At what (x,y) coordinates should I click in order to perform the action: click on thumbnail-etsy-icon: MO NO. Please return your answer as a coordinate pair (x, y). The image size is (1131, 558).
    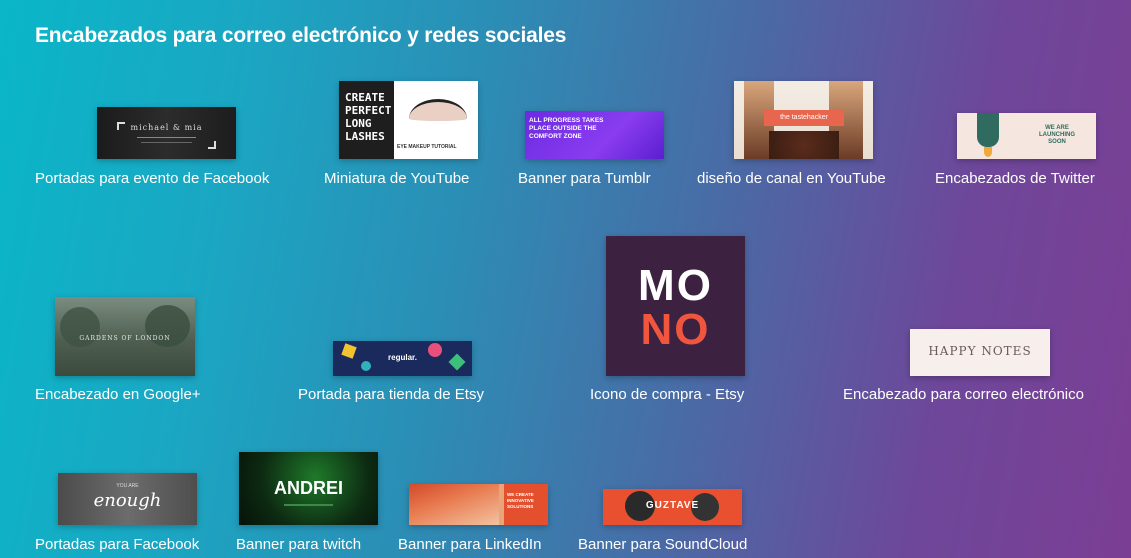
    Looking at the image, I should click on (675, 306).